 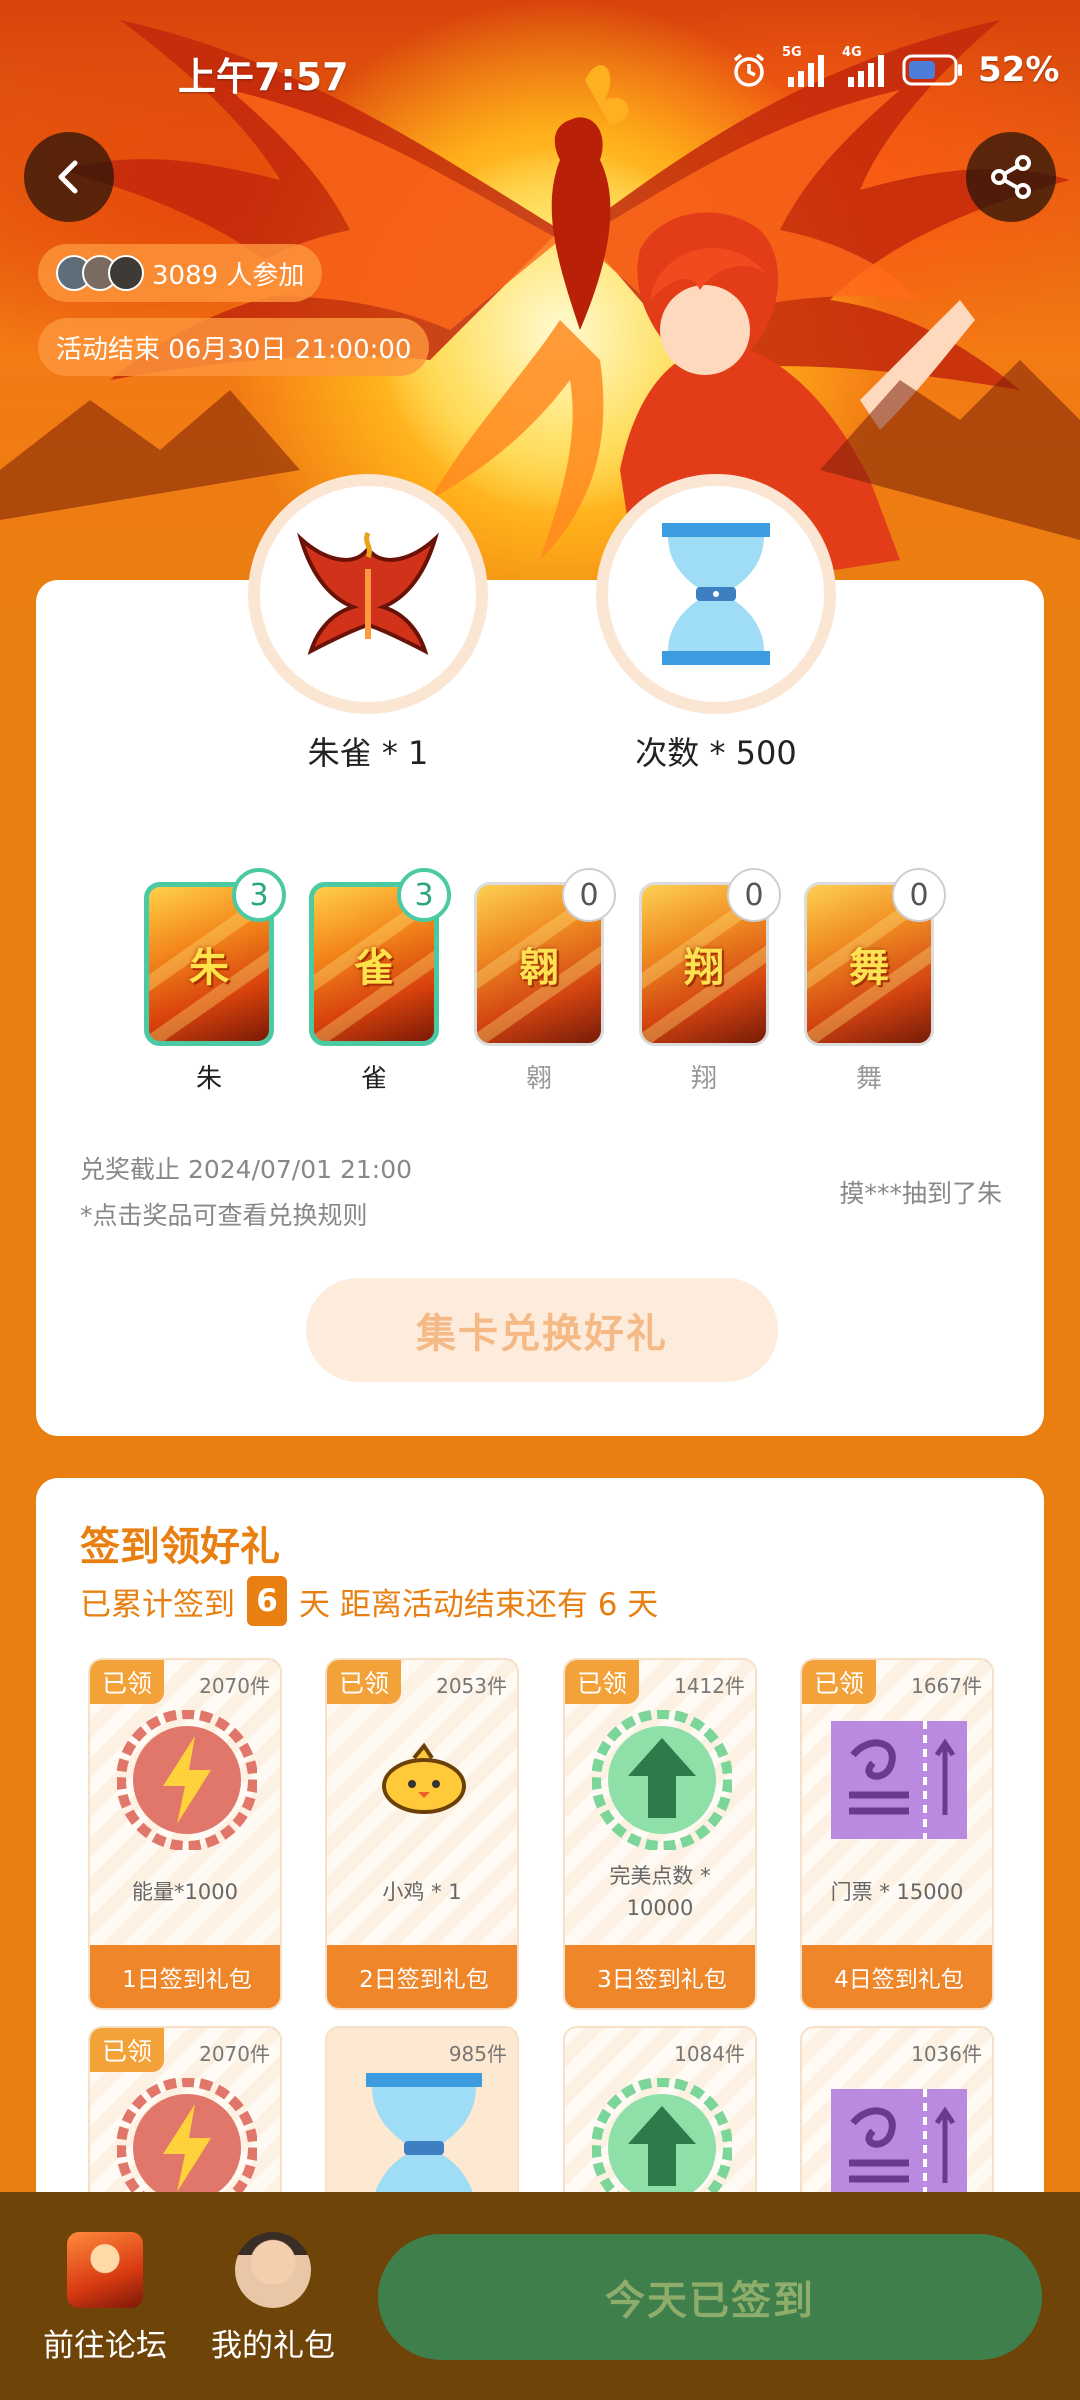 What do you see at coordinates (422, 1892) in the screenshot?
I see `gift-label: 小鸡 * 1` at bounding box center [422, 1892].